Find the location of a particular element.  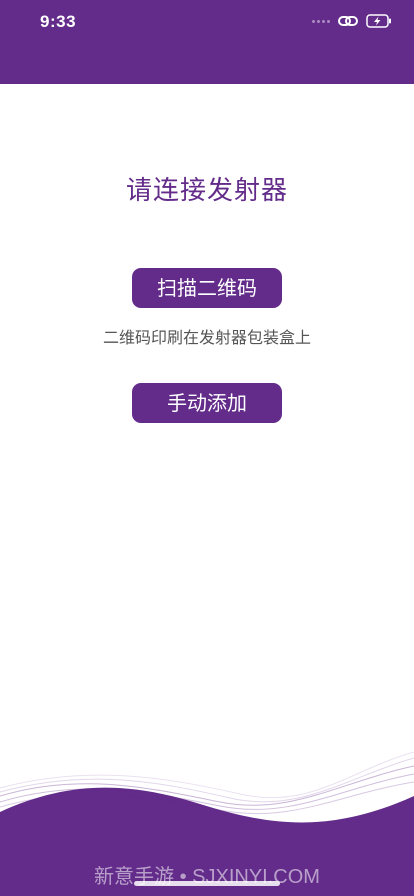

home-indicator is located at coordinates (207, 883).